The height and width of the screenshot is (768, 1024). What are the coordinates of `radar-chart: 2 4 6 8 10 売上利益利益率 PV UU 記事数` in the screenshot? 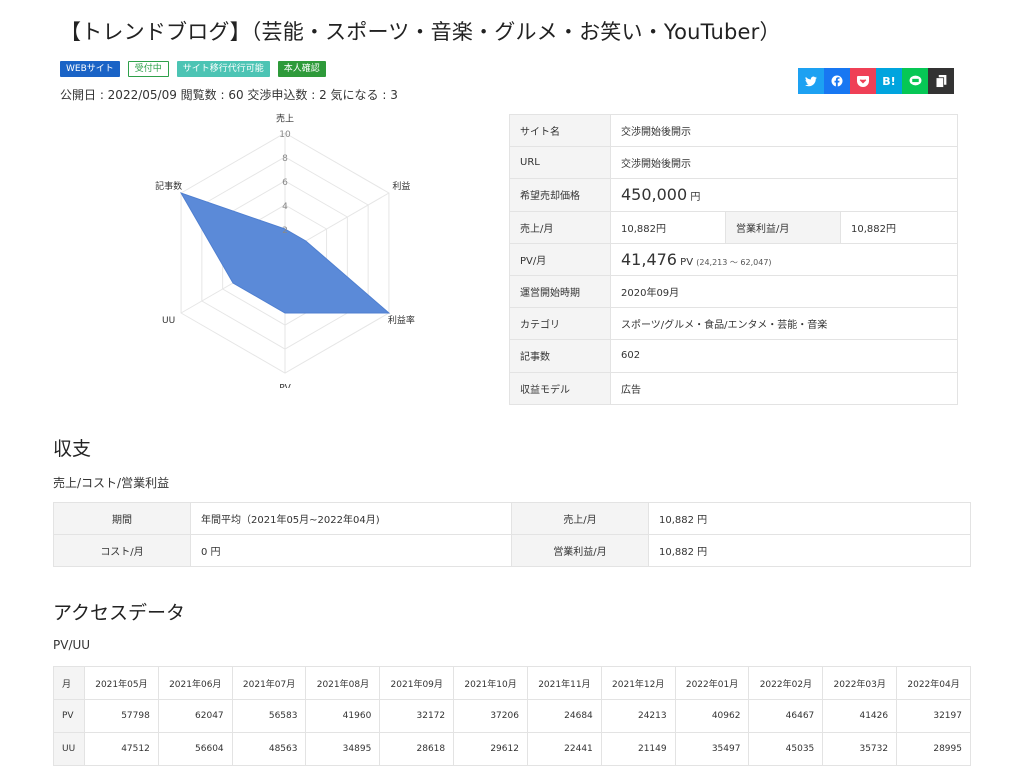 It's located at (285, 250).